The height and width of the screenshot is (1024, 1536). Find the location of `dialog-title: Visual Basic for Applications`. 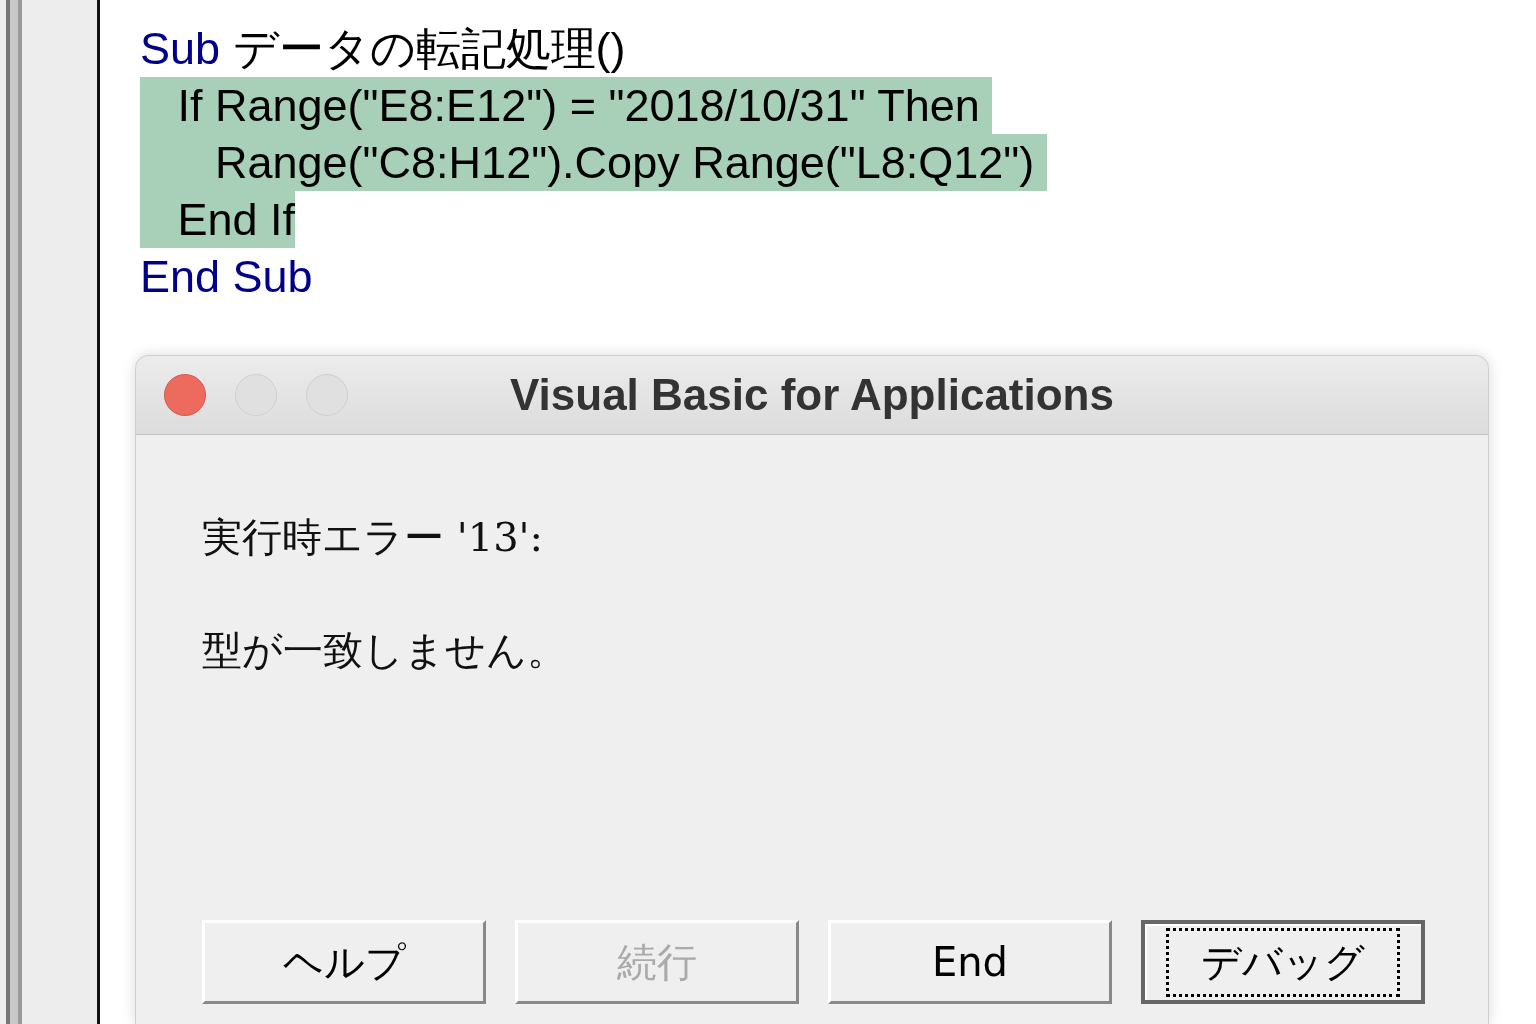

dialog-title: Visual Basic for Applications is located at coordinates (812, 395).